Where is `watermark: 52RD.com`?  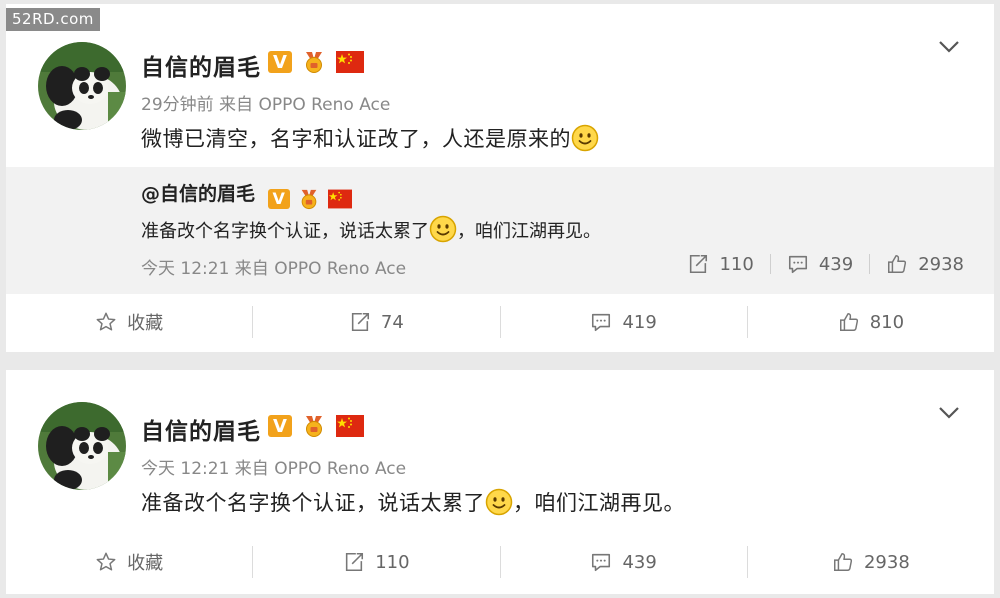 watermark: 52RD.com is located at coordinates (53, 19).